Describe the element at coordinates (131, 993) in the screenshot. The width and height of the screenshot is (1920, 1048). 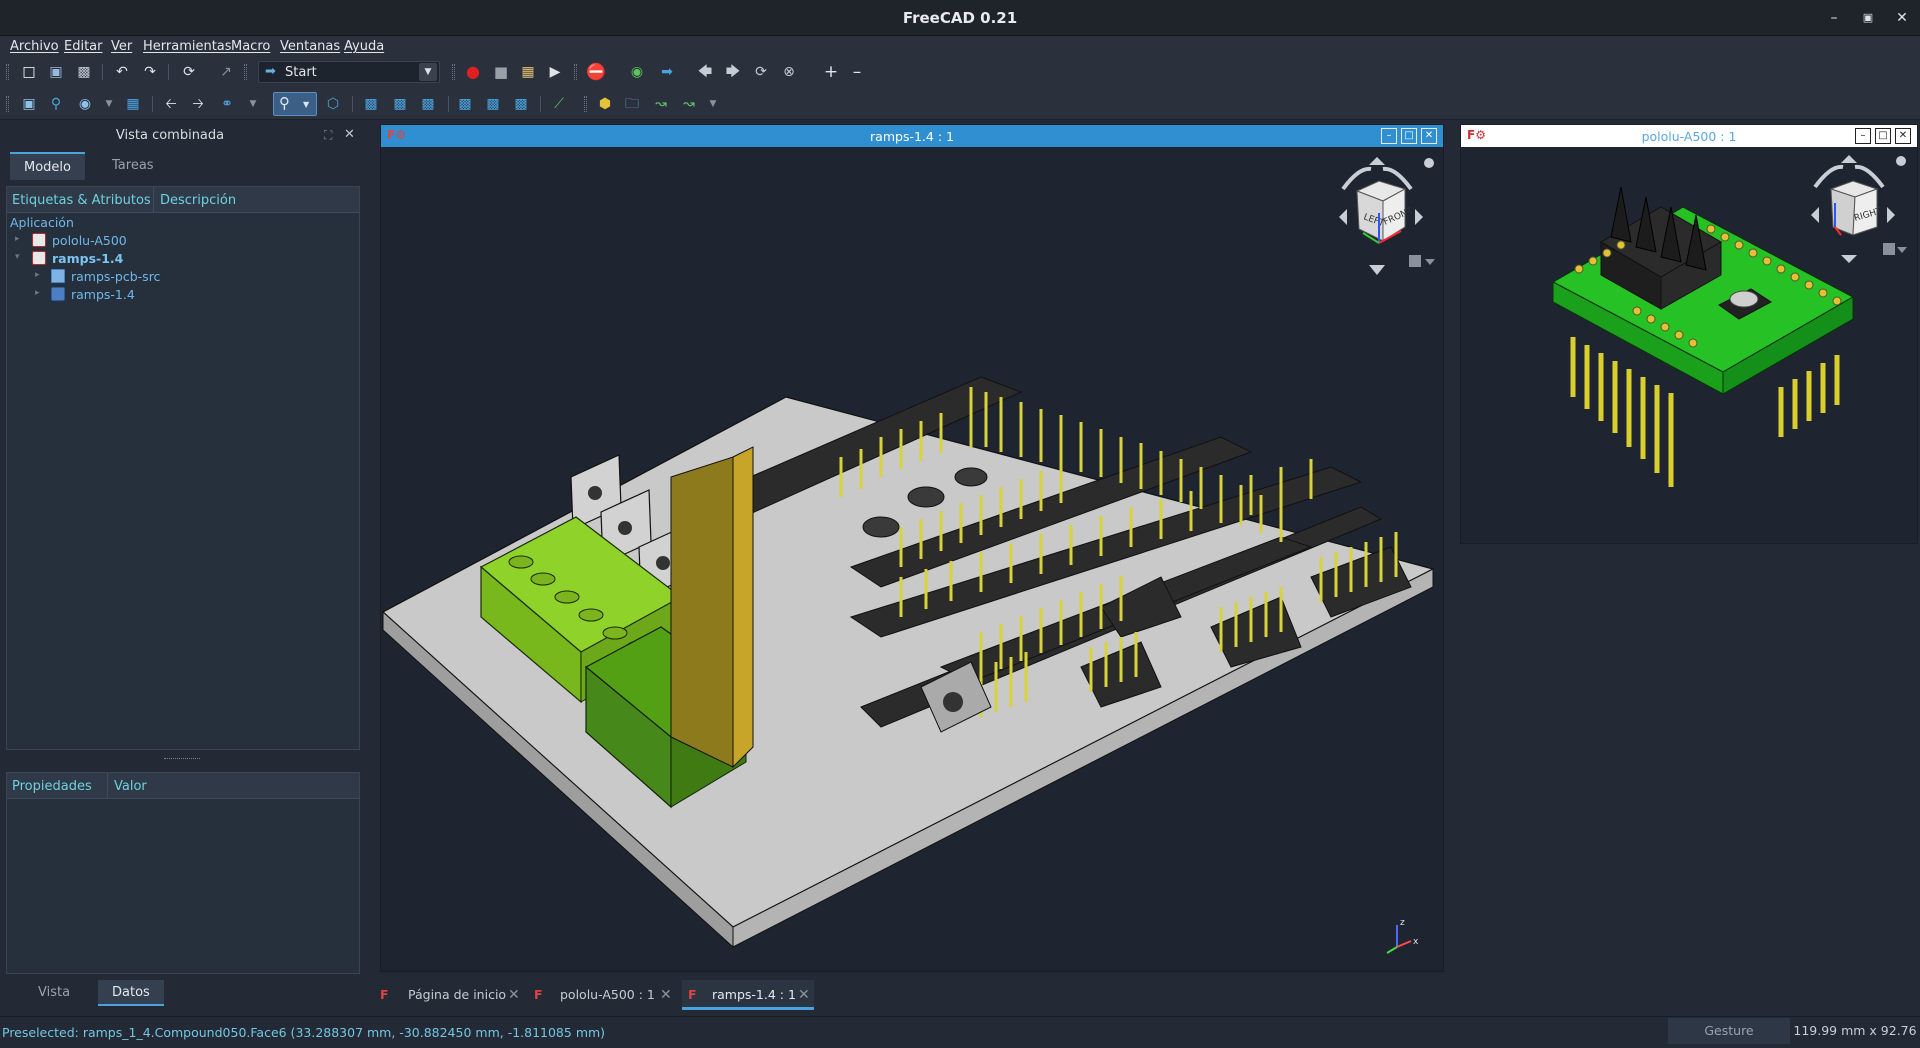
I see `tab-datos: Datos` at that location.